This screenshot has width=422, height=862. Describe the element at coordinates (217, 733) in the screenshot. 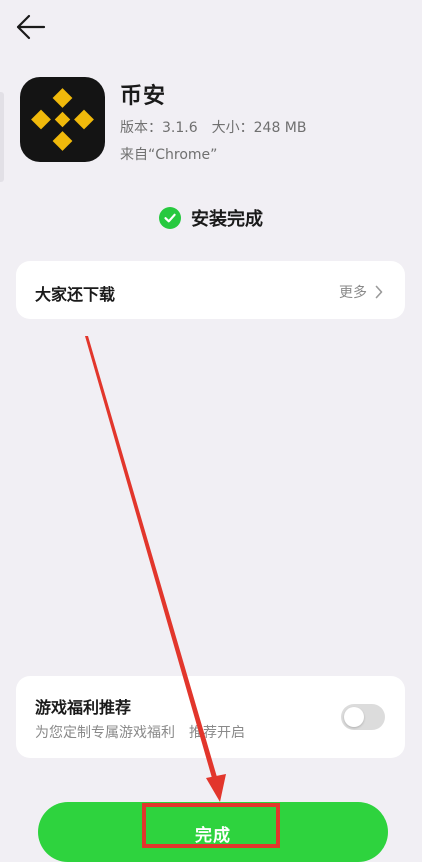

I see `game-benefits-subtitle-part2: 推荐开启` at that location.